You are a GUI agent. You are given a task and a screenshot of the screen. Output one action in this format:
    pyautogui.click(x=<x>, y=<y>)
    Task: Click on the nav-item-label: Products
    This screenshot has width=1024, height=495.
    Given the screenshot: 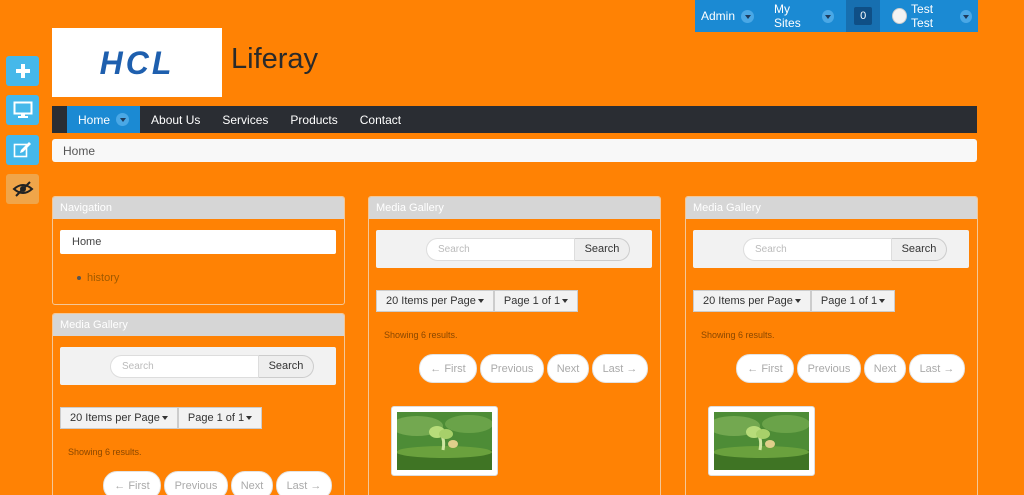 What is the action you would take?
    pyautogui.click(x=314, y=119)
    